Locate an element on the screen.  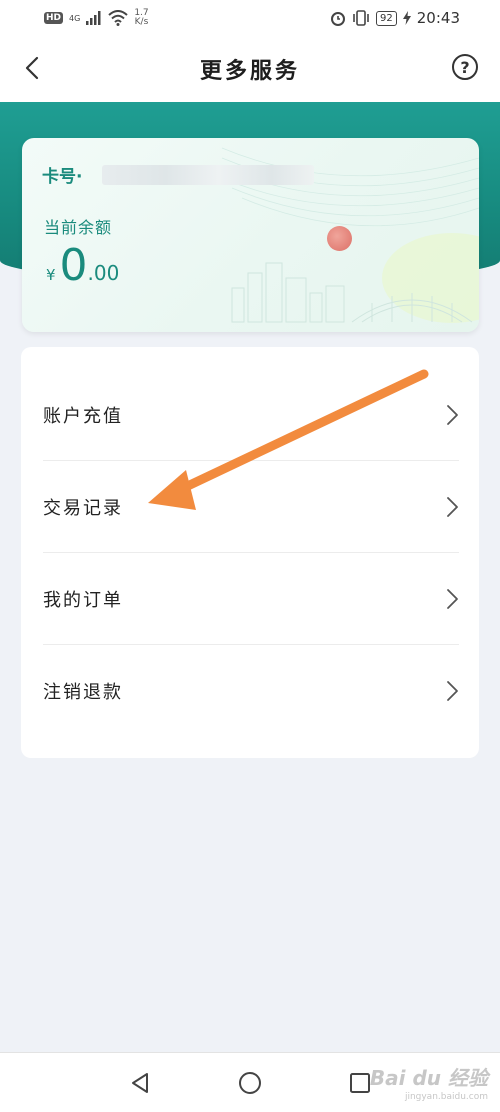
menu-item-label: 注销退款 is located at coordinates (83, 692).